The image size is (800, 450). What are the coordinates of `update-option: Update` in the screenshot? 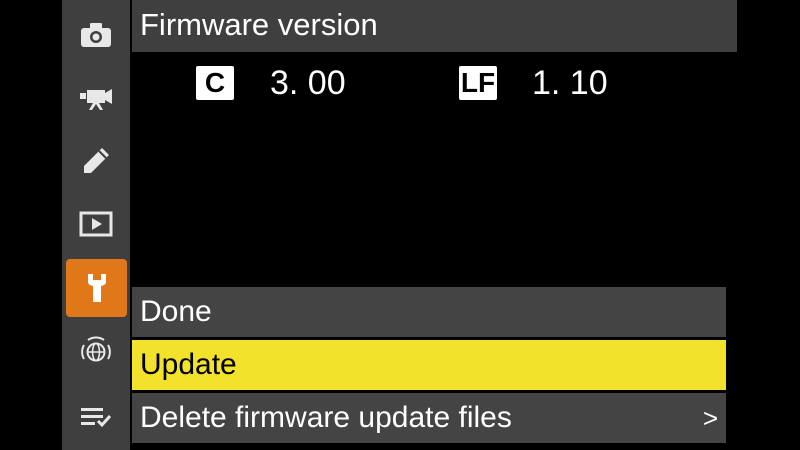 It's located at (429, 365).